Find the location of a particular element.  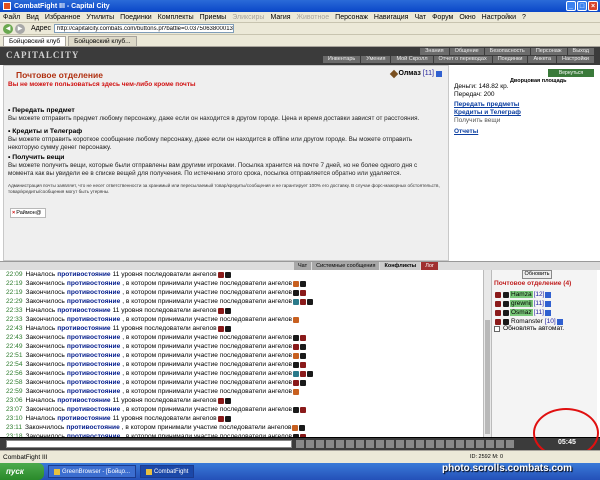

game-nav-item: Безопасность is located at coordinates (507, 51).